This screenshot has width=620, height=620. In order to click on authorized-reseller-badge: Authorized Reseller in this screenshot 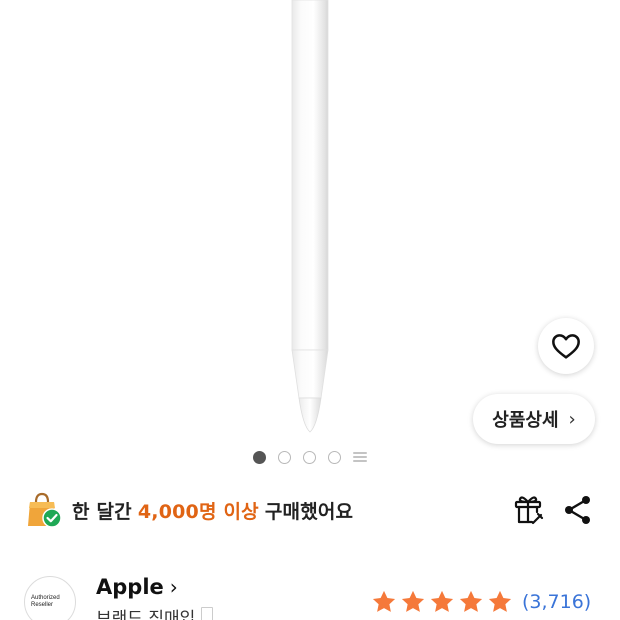, I will do `click(50, 598)`.